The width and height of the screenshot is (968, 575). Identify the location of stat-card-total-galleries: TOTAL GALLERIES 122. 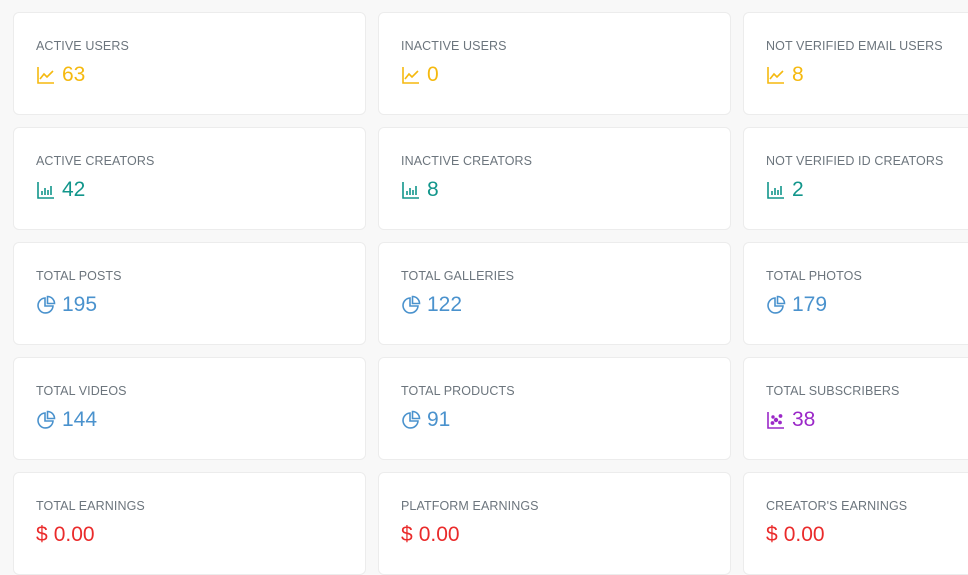
(554, 293).